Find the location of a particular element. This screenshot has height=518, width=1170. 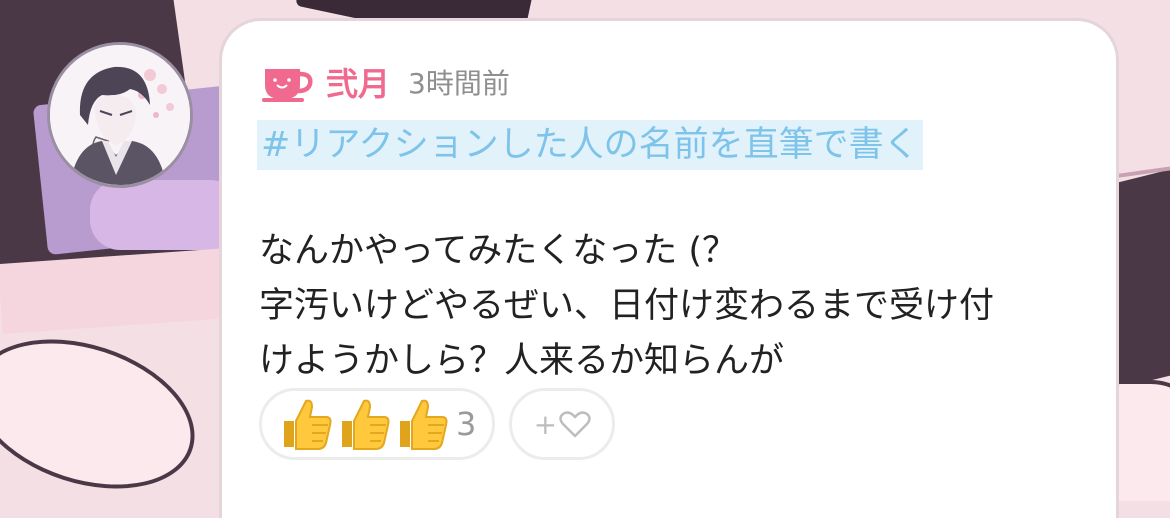

post-body-line: 字汚いけどやるぜい、日付け変わるまで受け付 is located at coordinates (627, 306).